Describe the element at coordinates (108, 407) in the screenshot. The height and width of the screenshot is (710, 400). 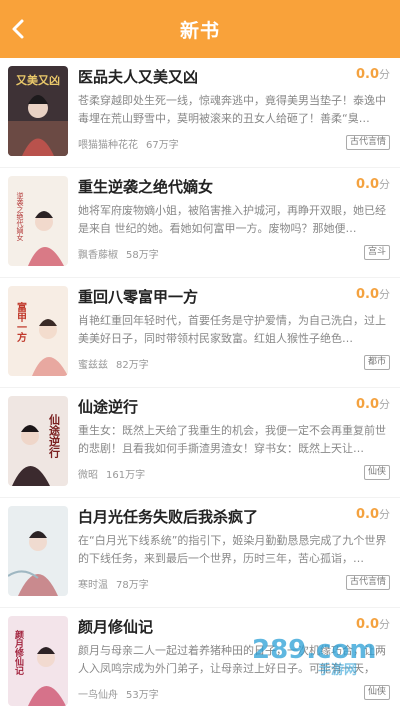
I see `book-title: 仙途逆行` at that location.